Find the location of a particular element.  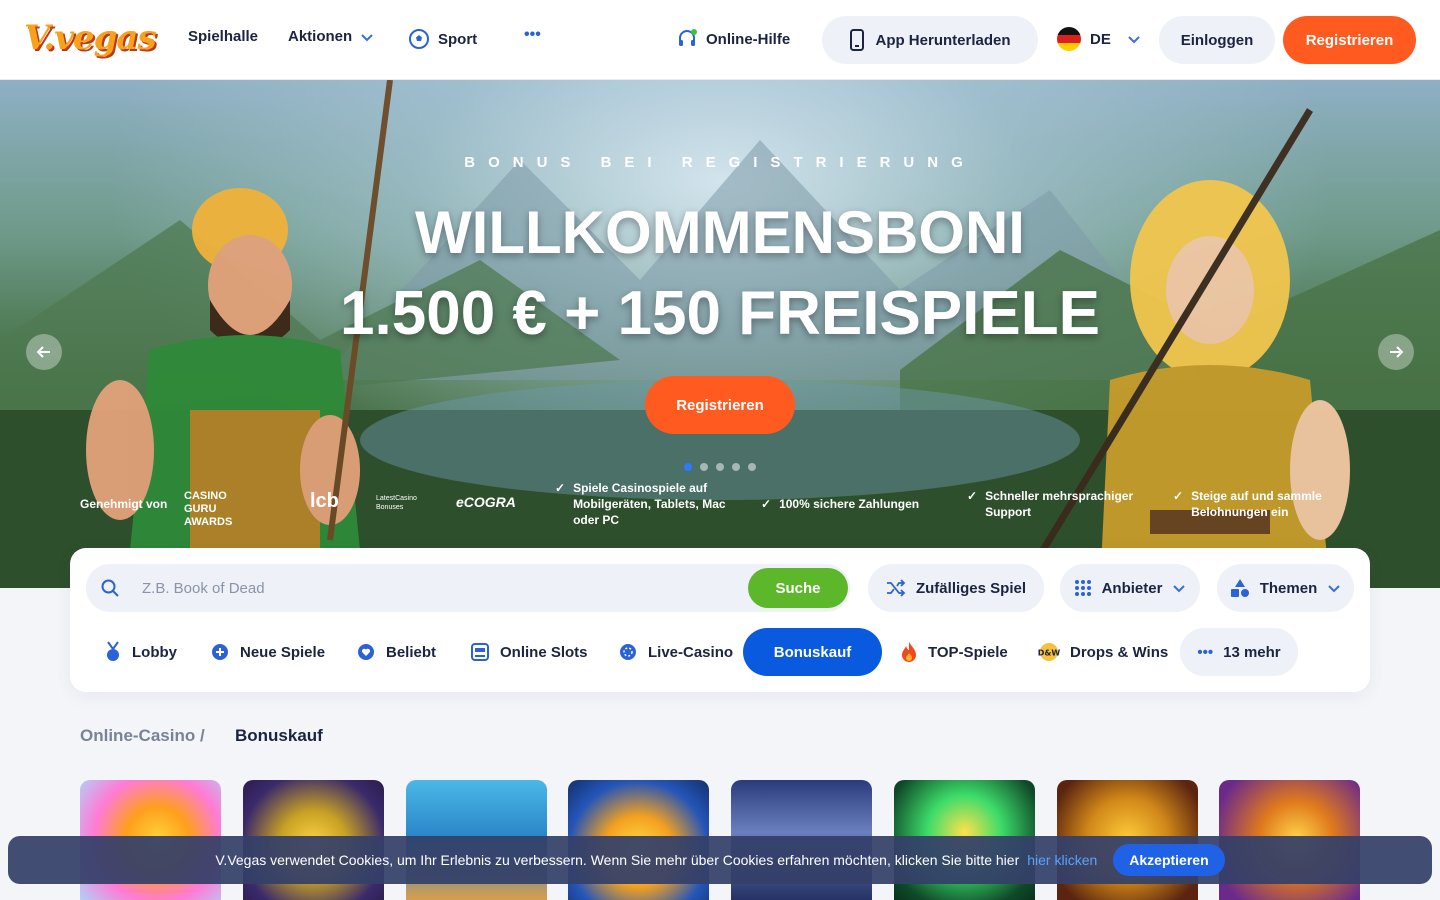

approved-by-label: Genehmigt von is located at coordinates (123, 504).